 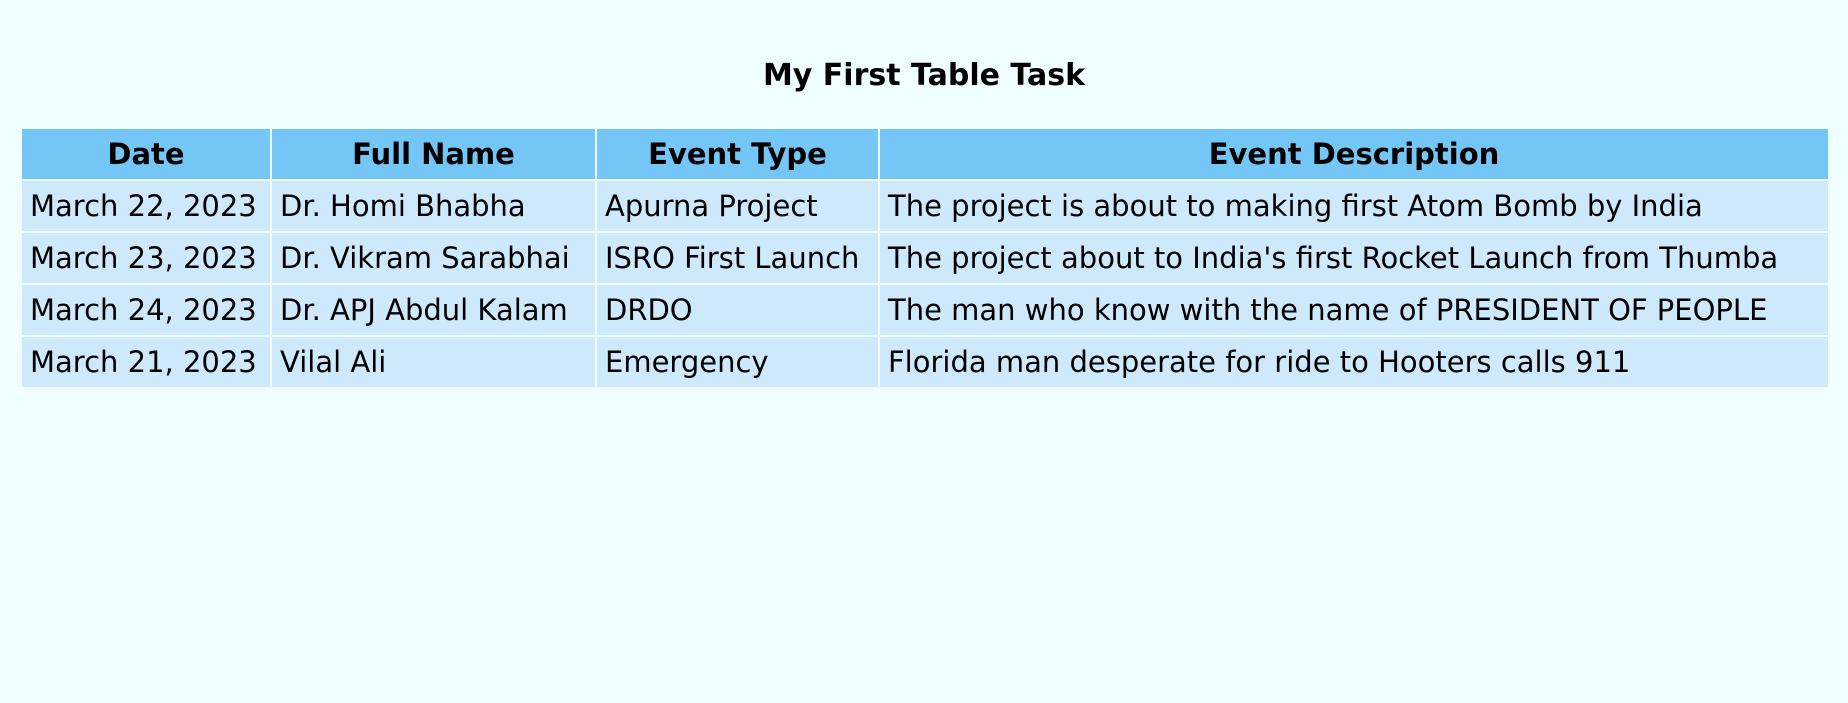 What do you see at coordinates (146, 154) in the screenshot?
I see `column-header-date: Date` at bounding box center [146, 154].